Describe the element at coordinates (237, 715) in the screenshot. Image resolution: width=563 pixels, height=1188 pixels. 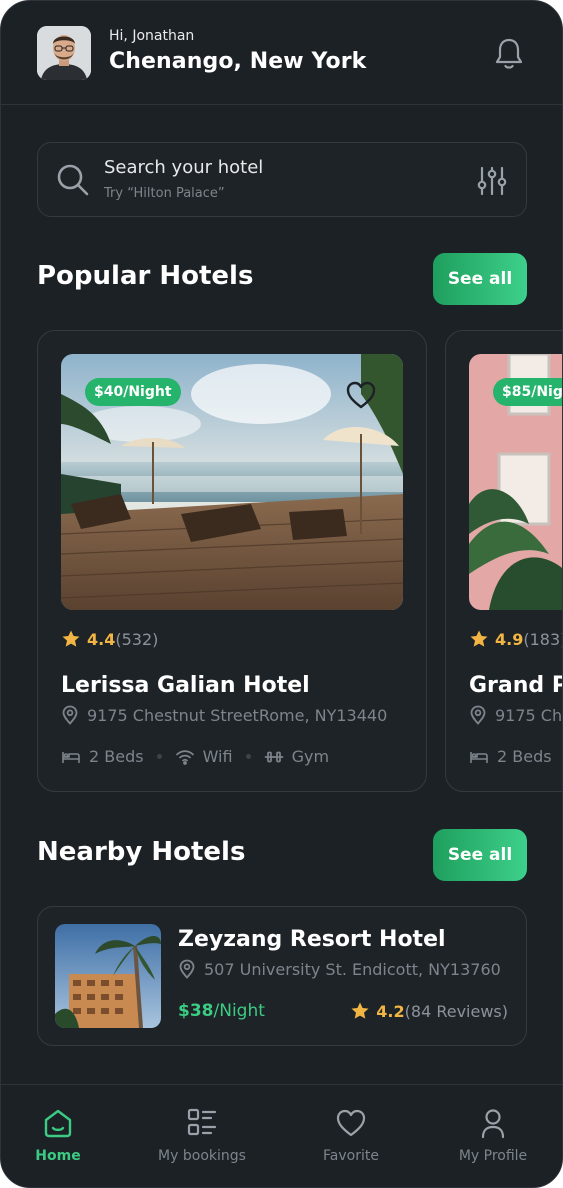
I see `address-text: 9175 Chestnut StreetRome, NY13440` at that location.